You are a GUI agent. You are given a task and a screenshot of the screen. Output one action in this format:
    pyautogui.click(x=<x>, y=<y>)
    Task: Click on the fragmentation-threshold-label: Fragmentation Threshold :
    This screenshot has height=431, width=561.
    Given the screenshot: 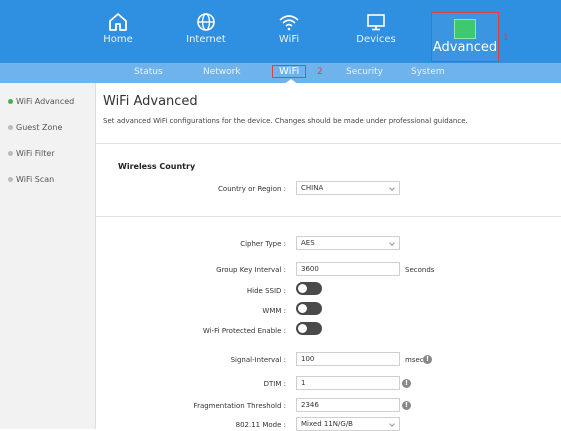 What is the action you would take?
    pyautogui.click(x=239, y=406)
    